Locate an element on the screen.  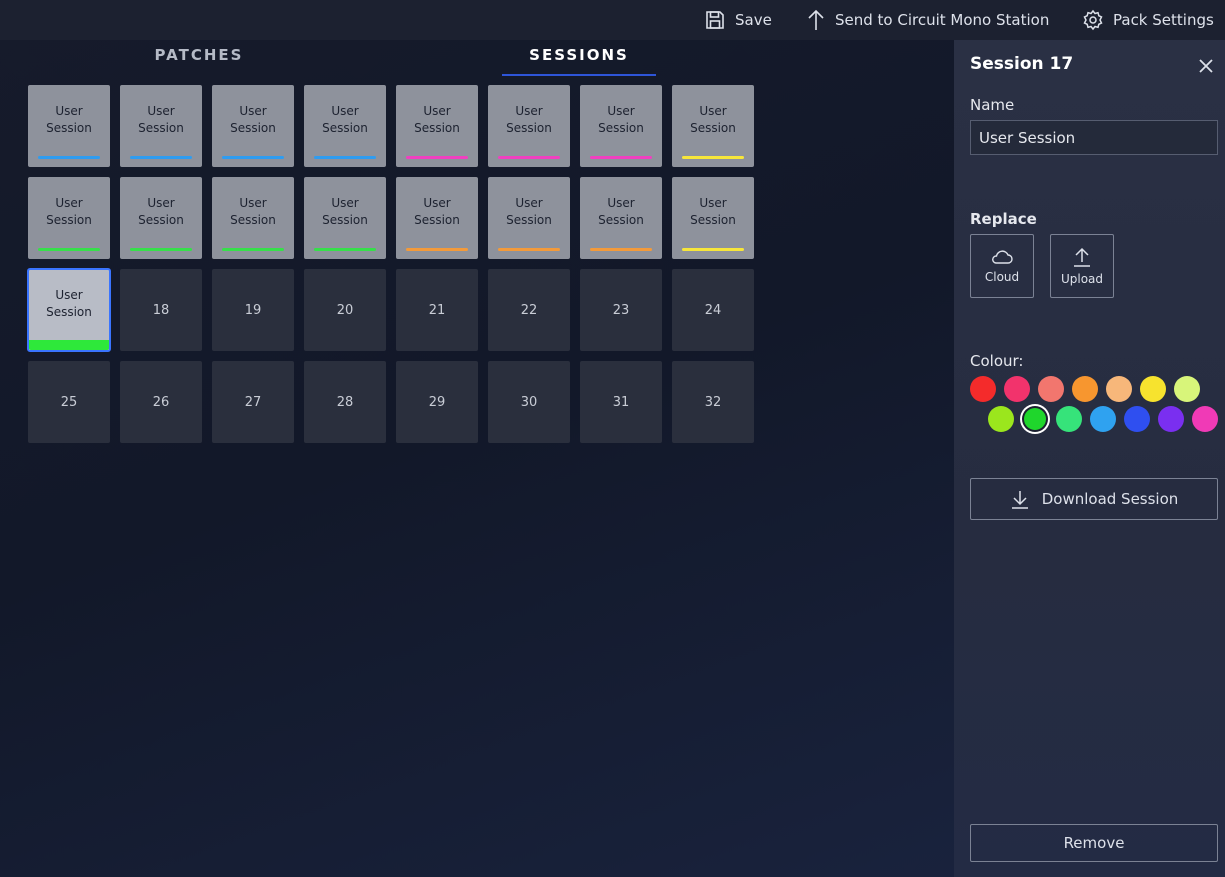
replace-cloud-button: Cloud is located at coordinates (1002, 266).